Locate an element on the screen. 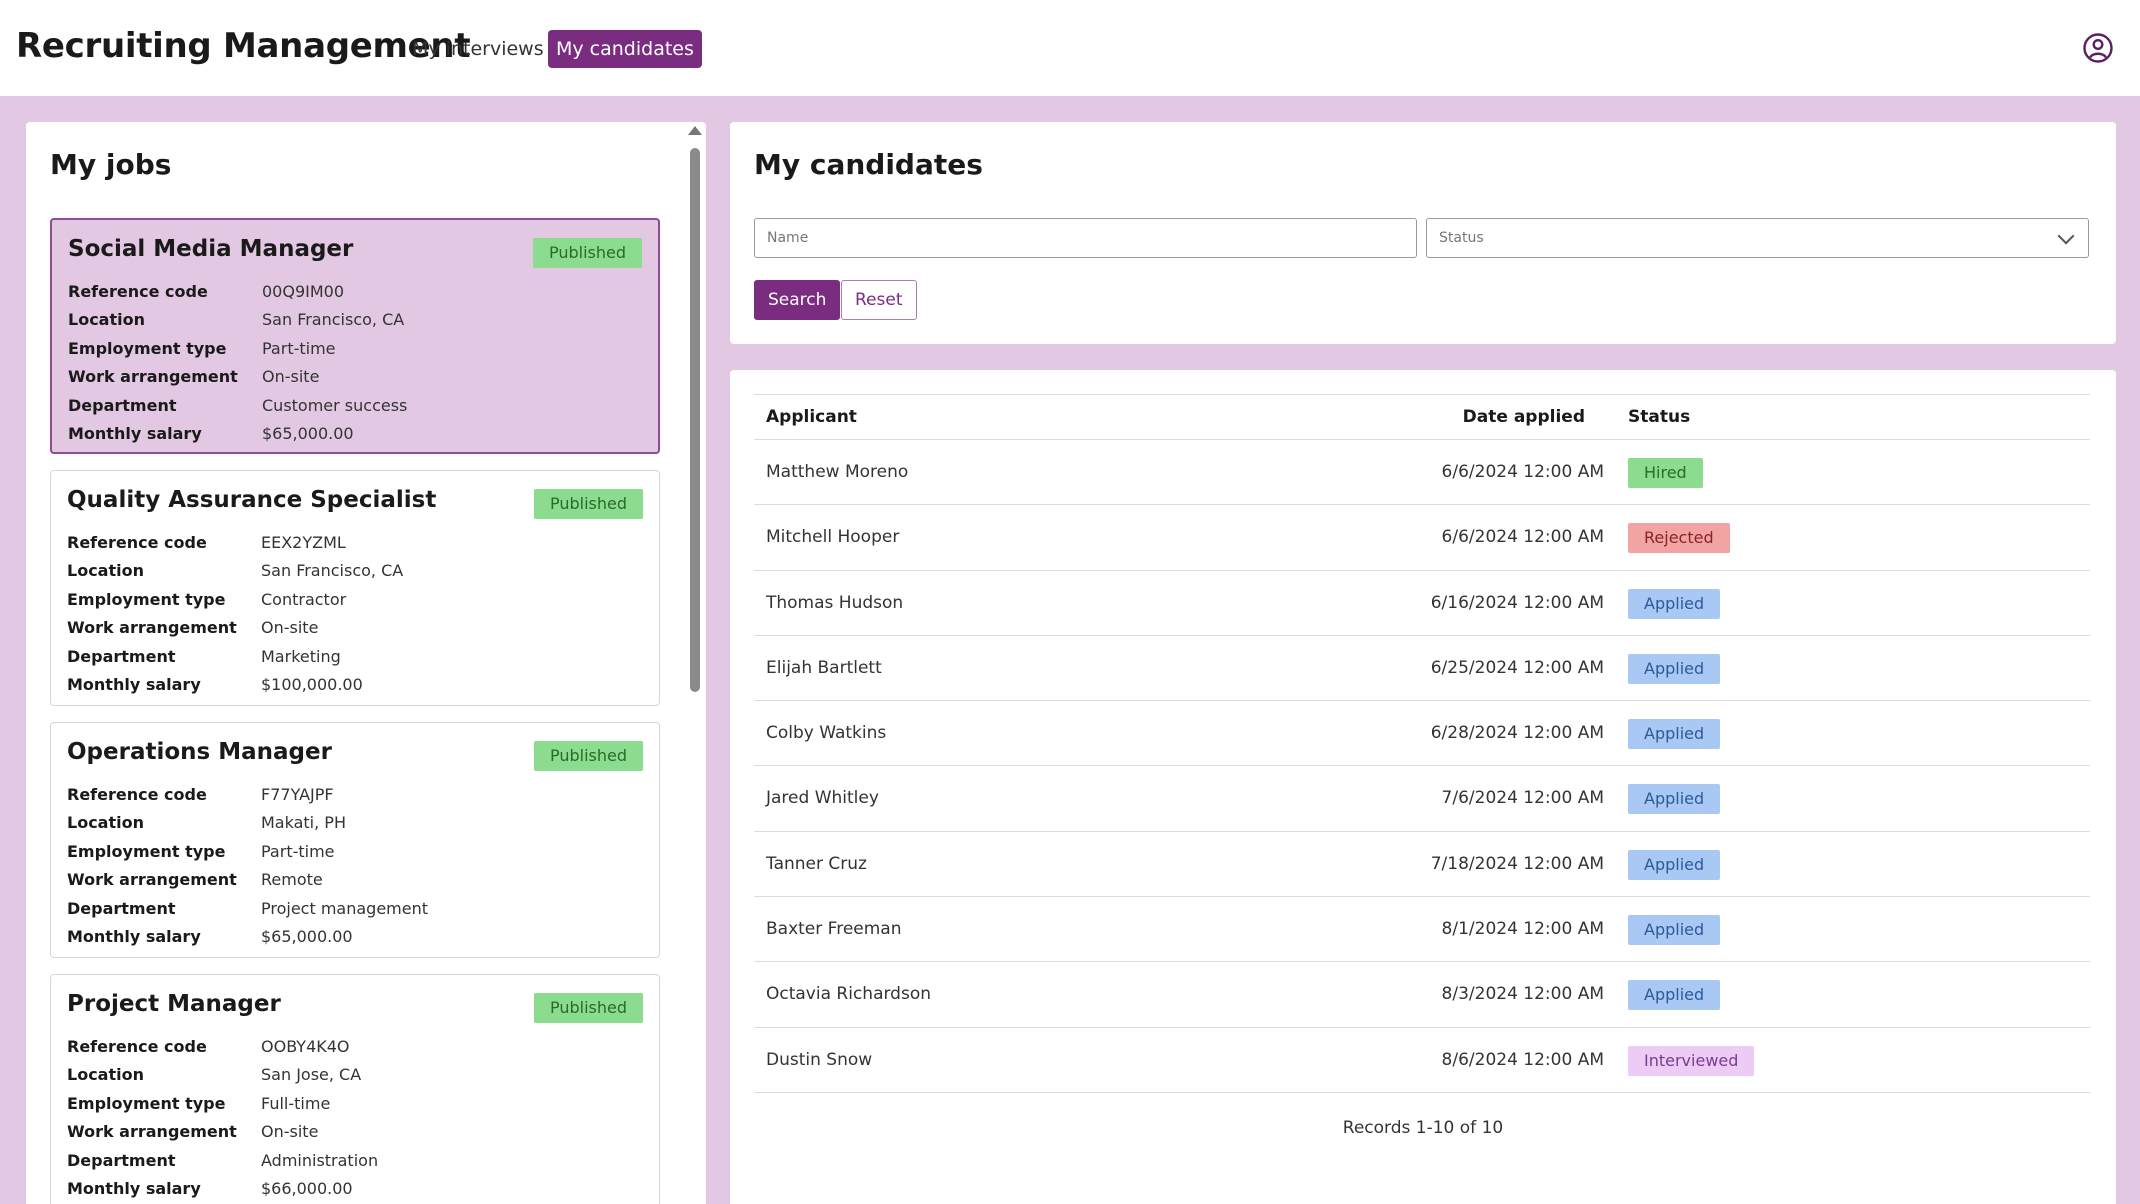 Image resolution: width=2140 pixels, height=1204 pixels. column-header-date-applied: Date applied is located at coordinates (1524, 417).